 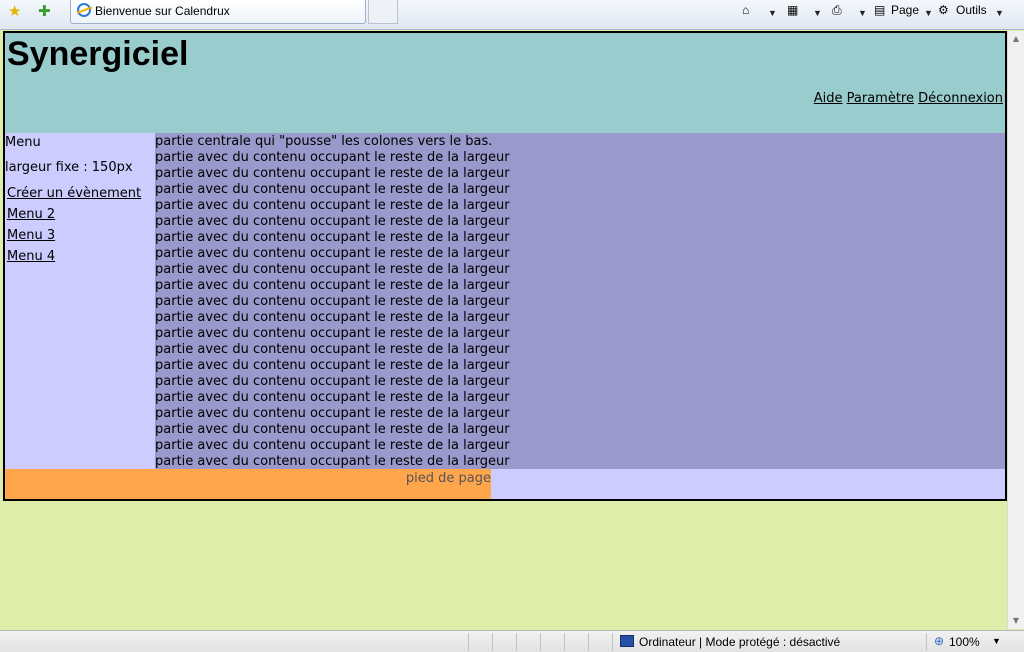 I want to click on nav-link-parametre: Paramètre, so click(x=880, y=98).